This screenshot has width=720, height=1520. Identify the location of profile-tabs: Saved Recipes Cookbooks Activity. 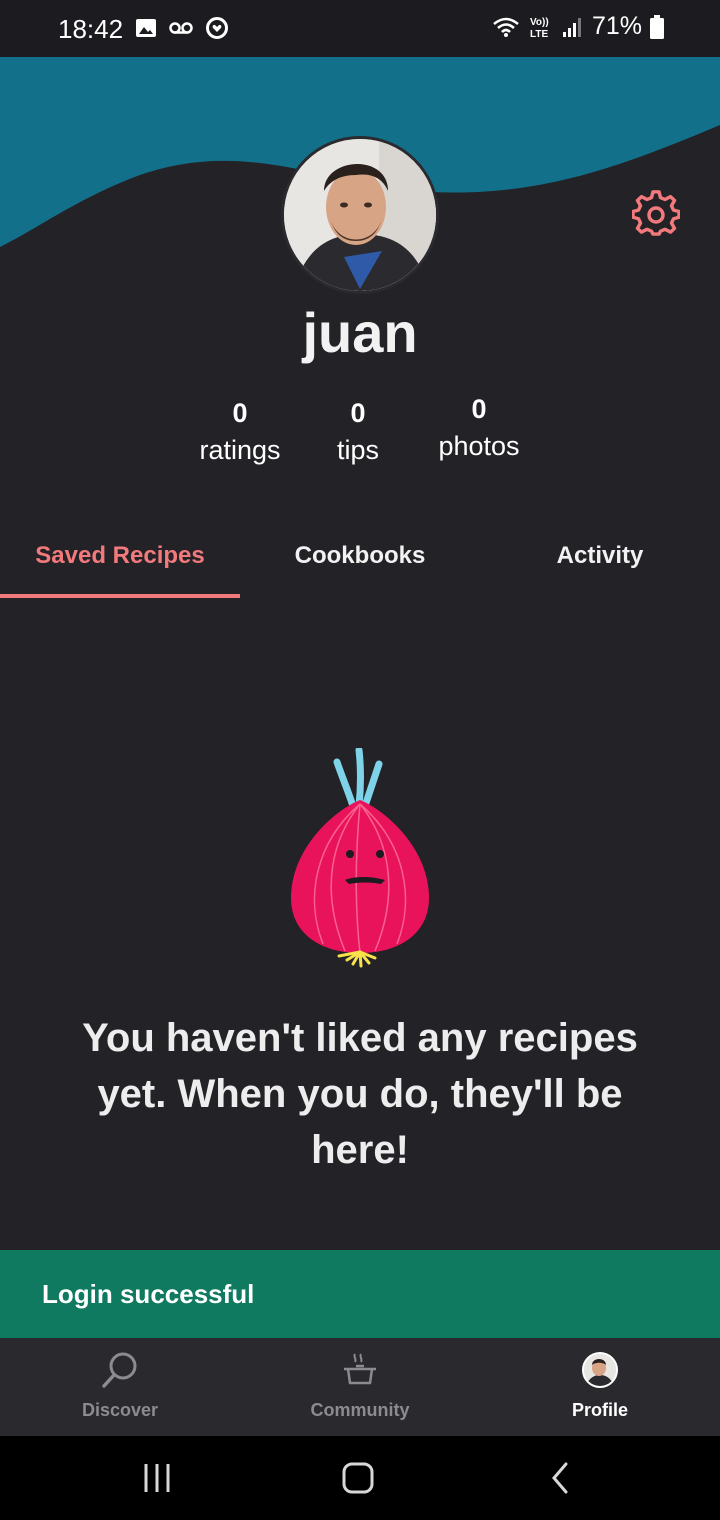
(360, 559).